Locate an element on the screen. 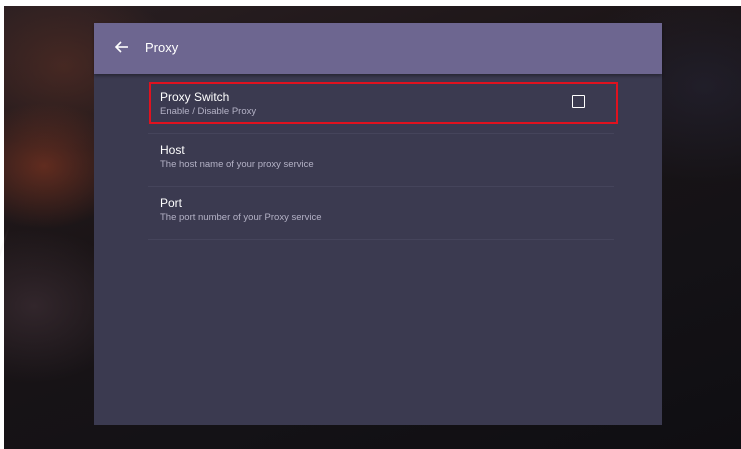  page-title: Proxy is located at coordinates (162, 47).